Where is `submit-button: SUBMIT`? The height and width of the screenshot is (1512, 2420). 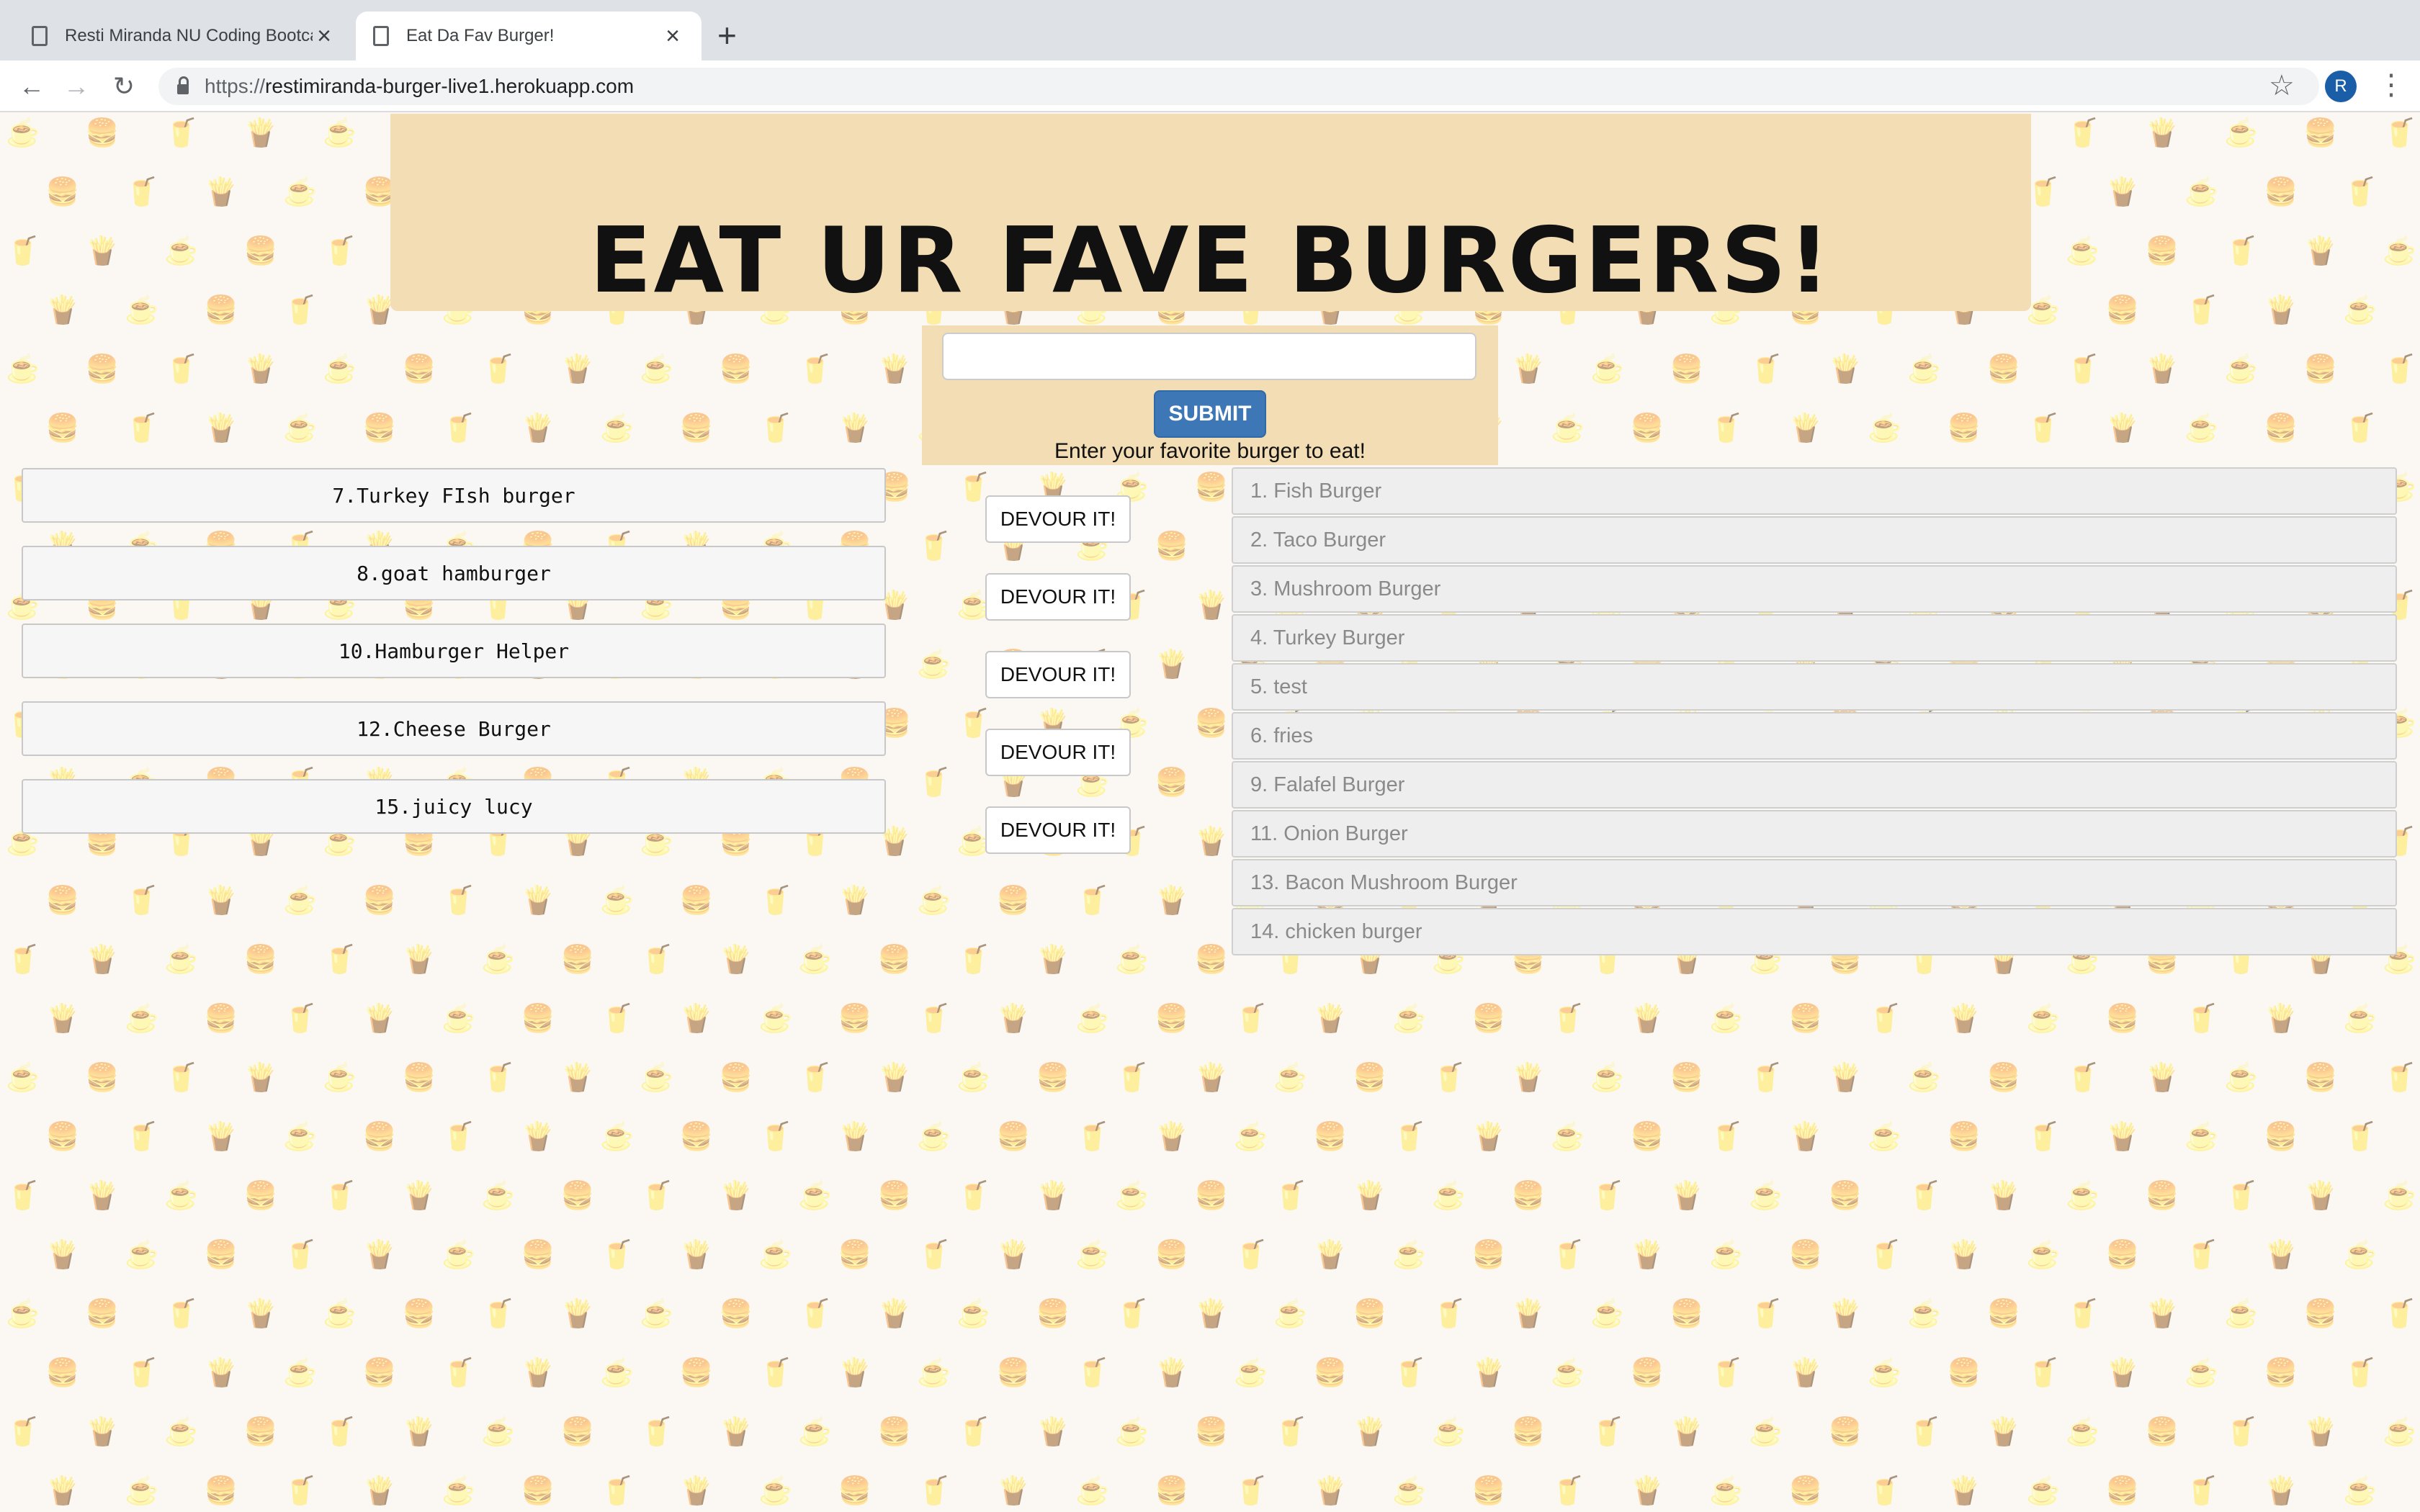 submit-button: SUBMIT is located at coordinates (1210, 414).